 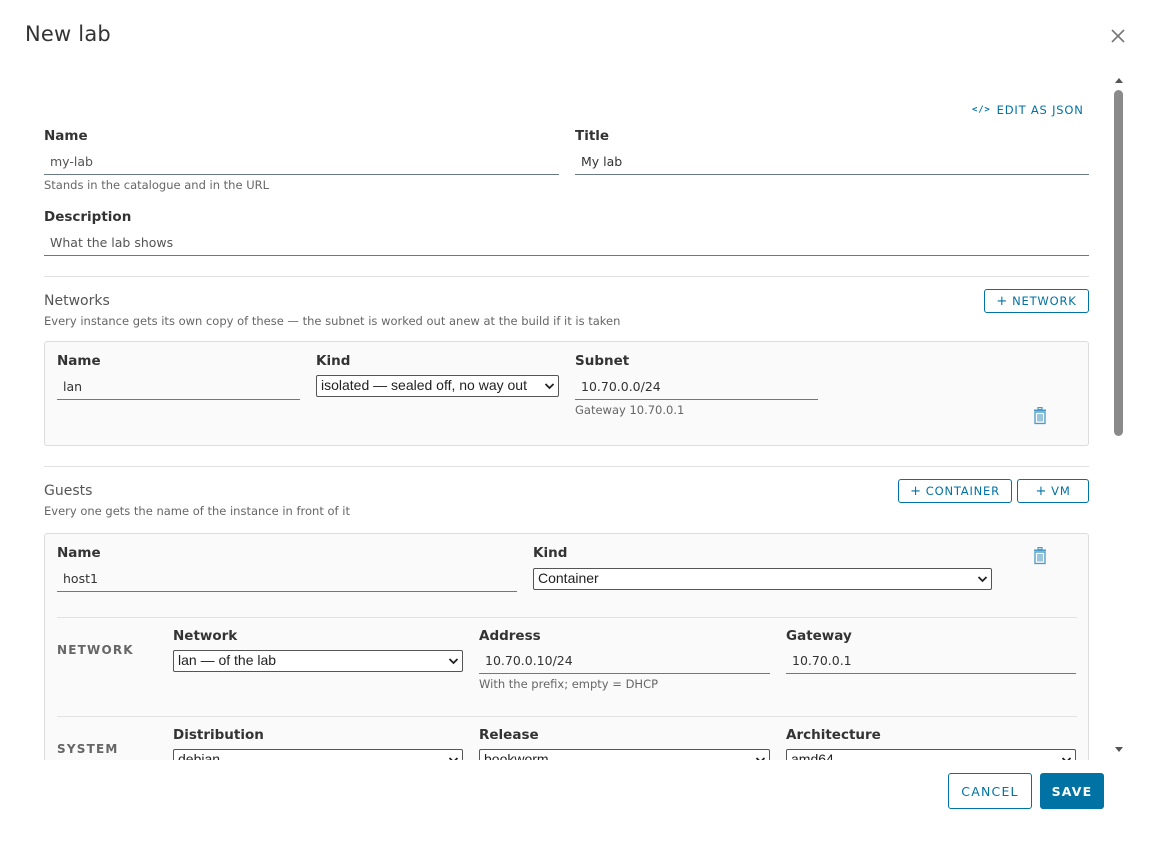 I want to click on add-network-button: + NETWORK, so click(x=1036, y=301).